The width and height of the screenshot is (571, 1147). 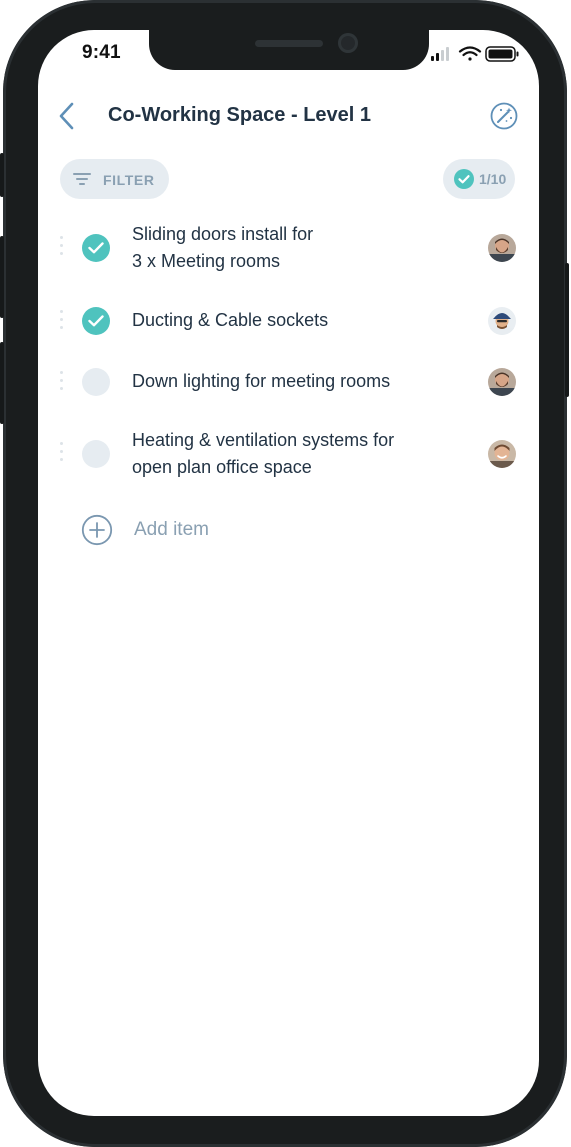 I want to click on check-circle-icon, so click(x=464, y=179).